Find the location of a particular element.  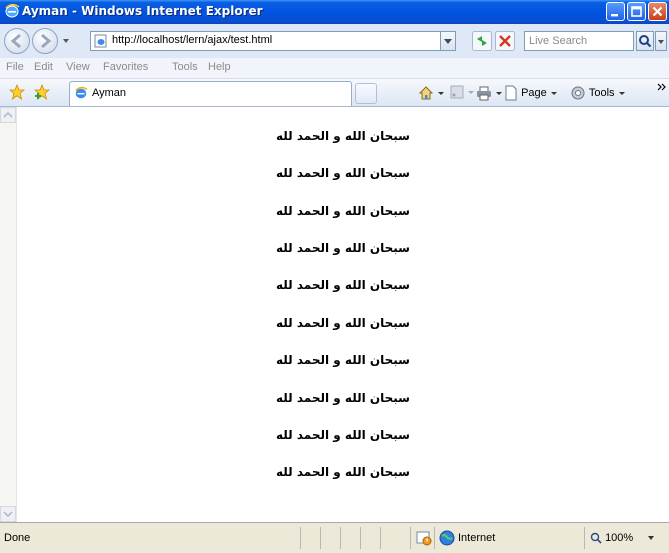

forward-button is located at coordinates (45, 41).